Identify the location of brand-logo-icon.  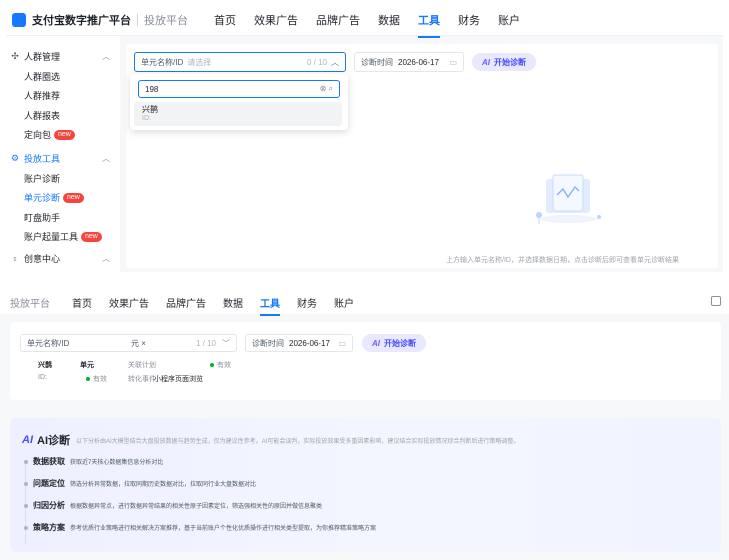
(19, 19).